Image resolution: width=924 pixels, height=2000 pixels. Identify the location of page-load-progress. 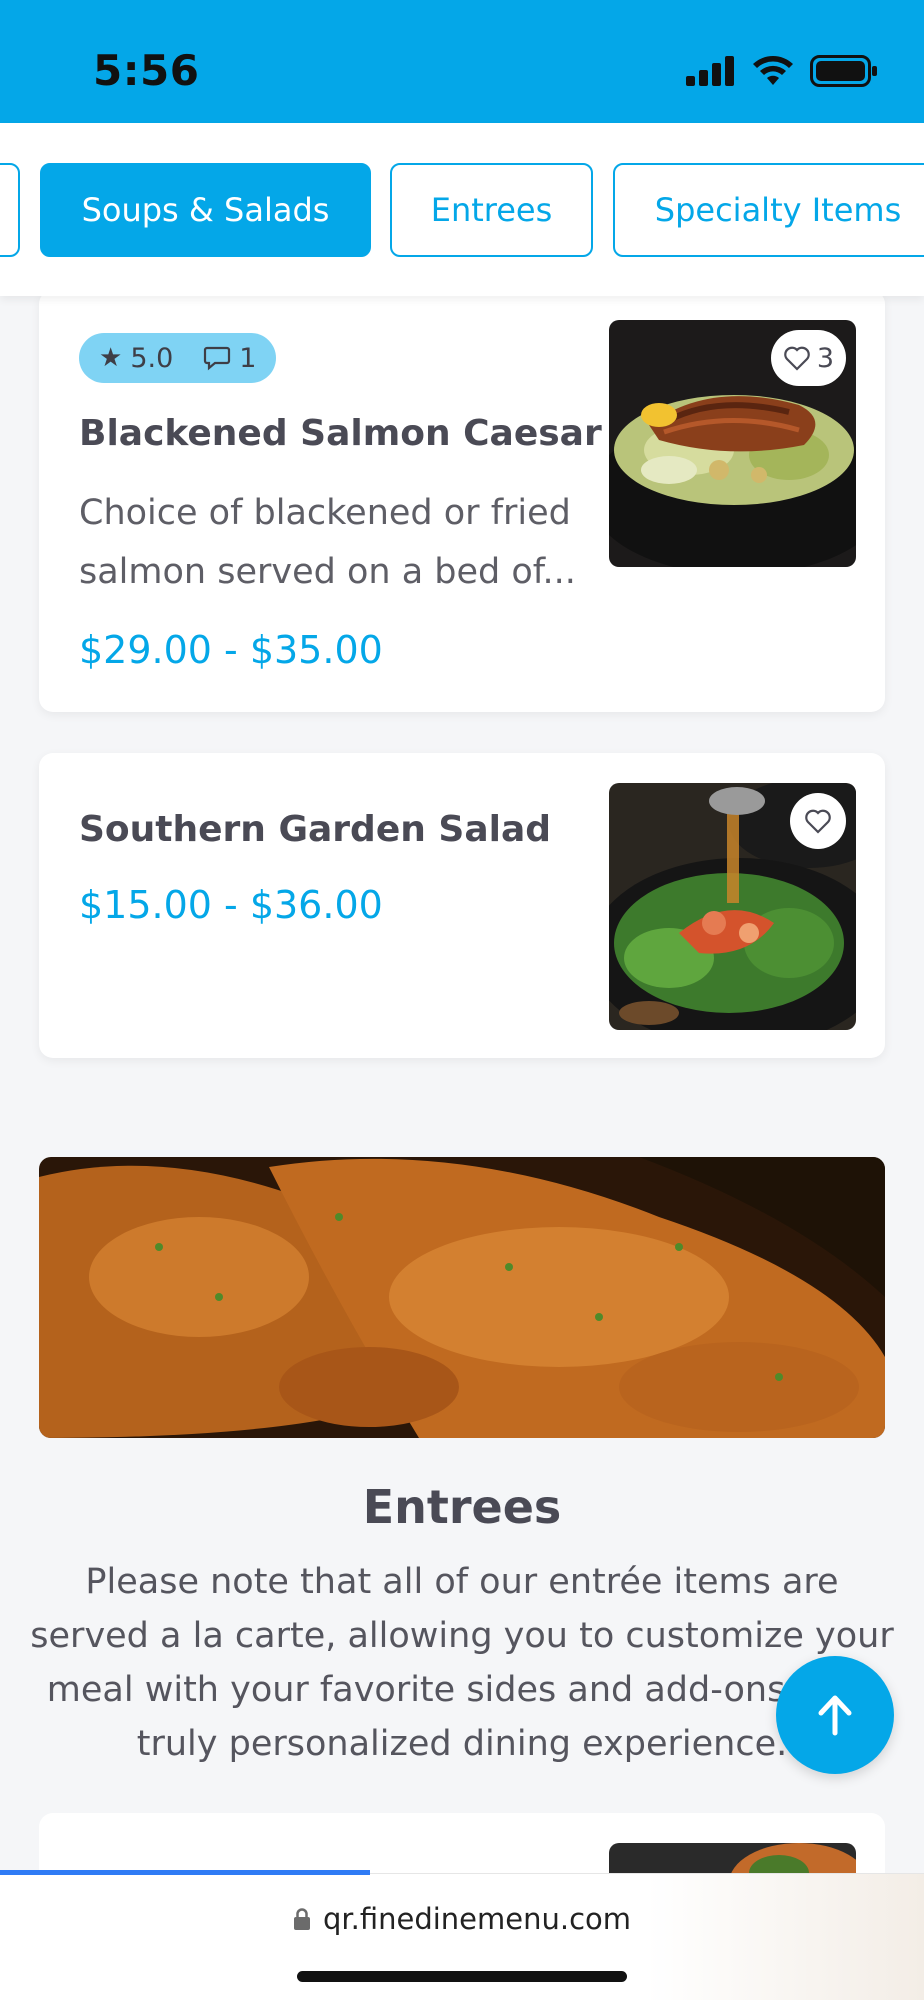
(185, 1872).